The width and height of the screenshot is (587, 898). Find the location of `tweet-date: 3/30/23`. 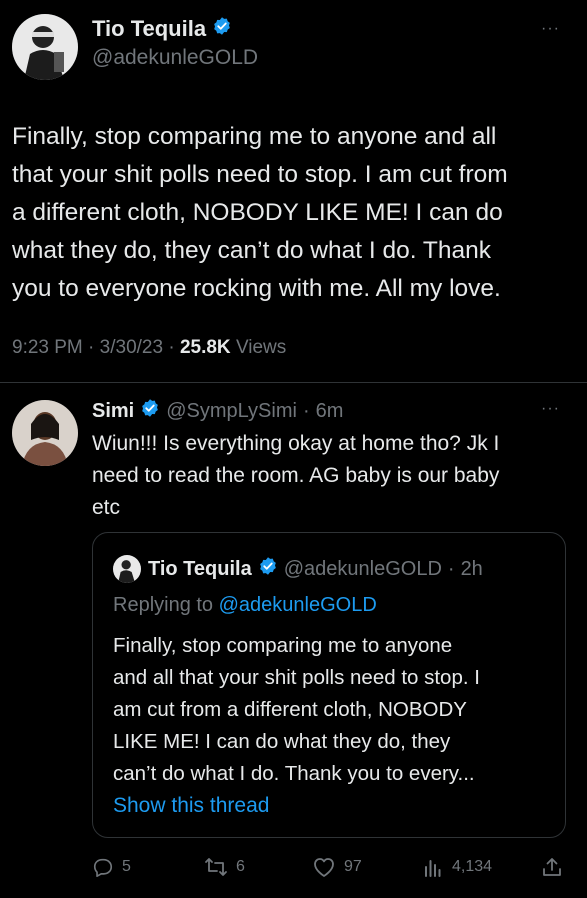

tweet-date: 3/30/23 is located at coordinates (131, 347).